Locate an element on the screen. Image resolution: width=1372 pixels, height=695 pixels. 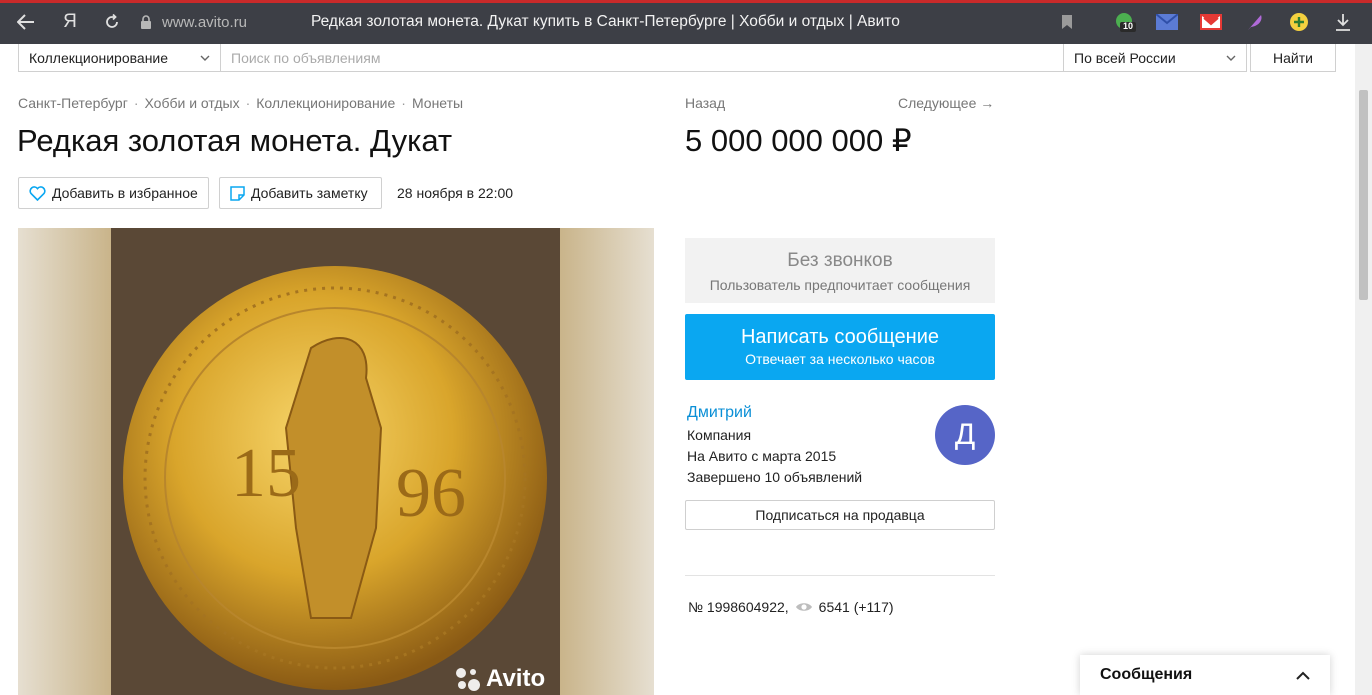
note-icon is located at coordinates (237, 193).